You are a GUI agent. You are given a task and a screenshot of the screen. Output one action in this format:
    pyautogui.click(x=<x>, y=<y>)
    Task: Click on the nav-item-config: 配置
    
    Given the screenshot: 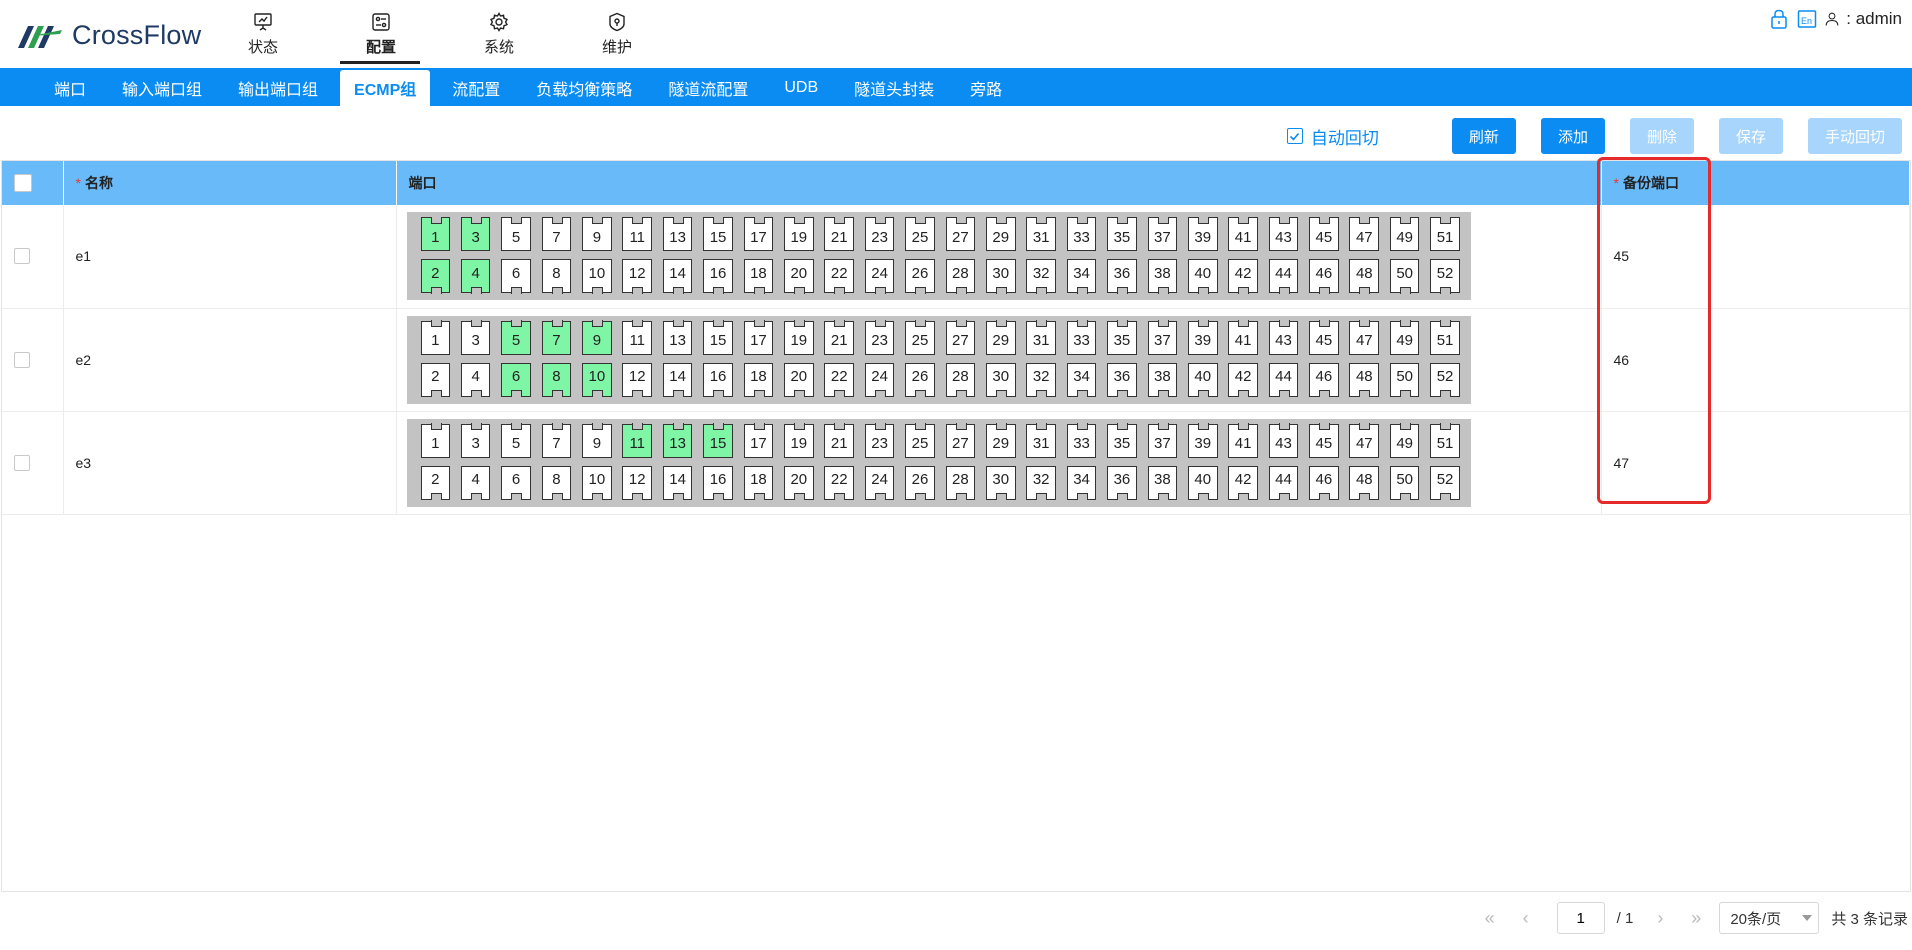 What is the action you would take?
    pyautogui.click(x=381, y=36)
    